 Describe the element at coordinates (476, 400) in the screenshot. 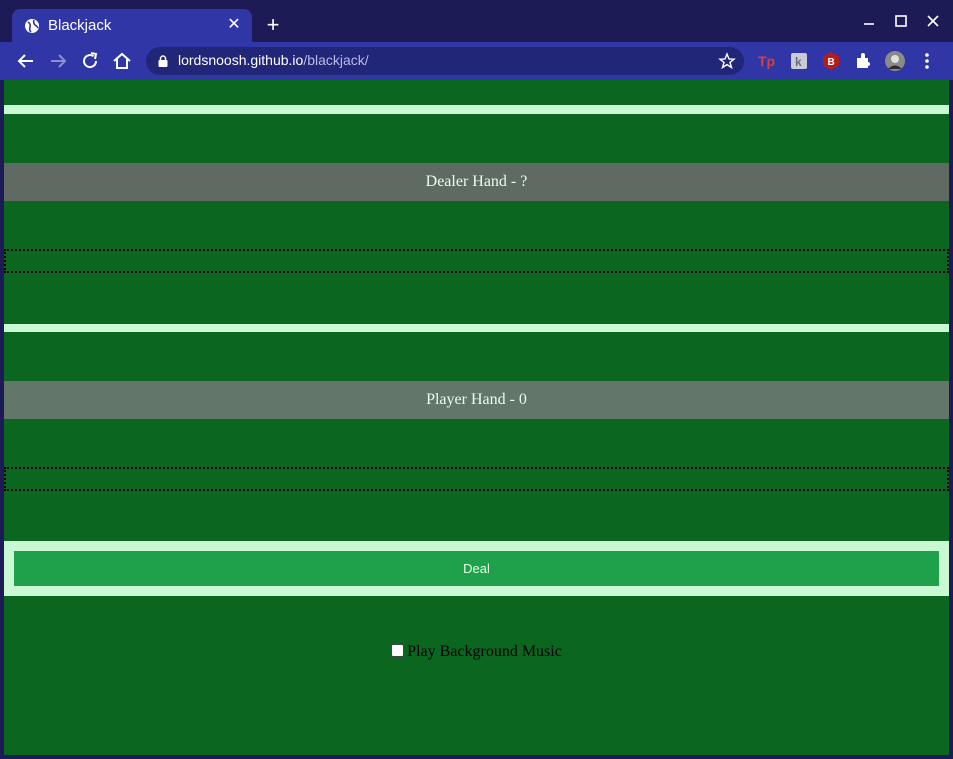

I see `player-hand-label: Player Hand - 0` at that location.